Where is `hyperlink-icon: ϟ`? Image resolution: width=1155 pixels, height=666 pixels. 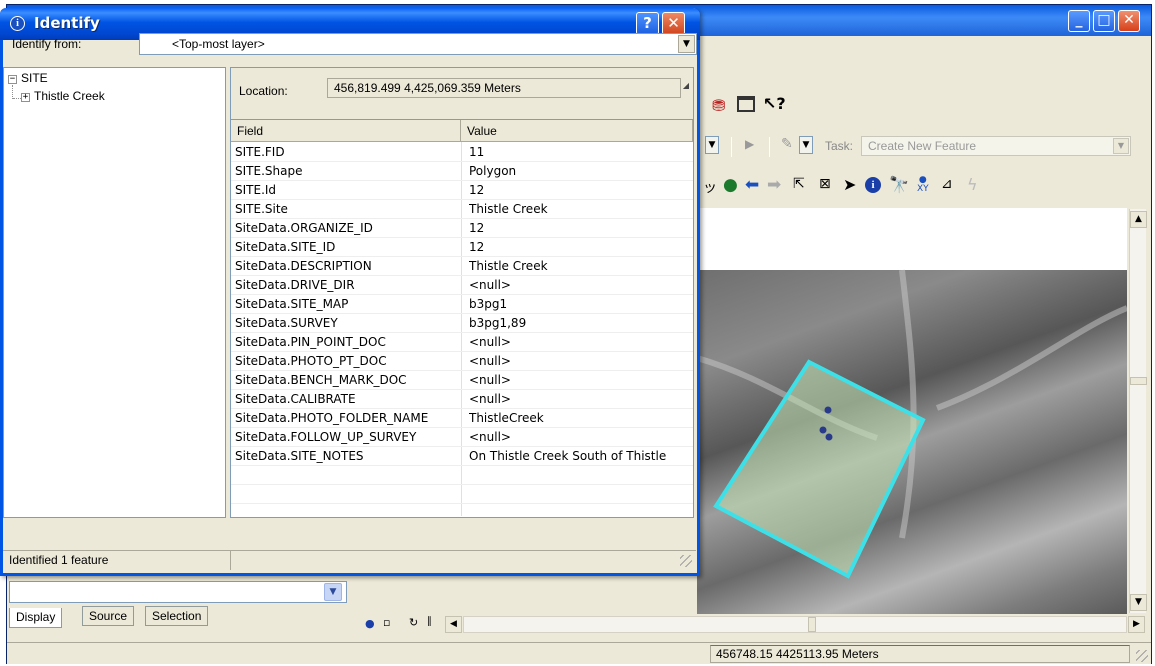
hyperlink-icon: ϟ is located at coordinates (972, 184).